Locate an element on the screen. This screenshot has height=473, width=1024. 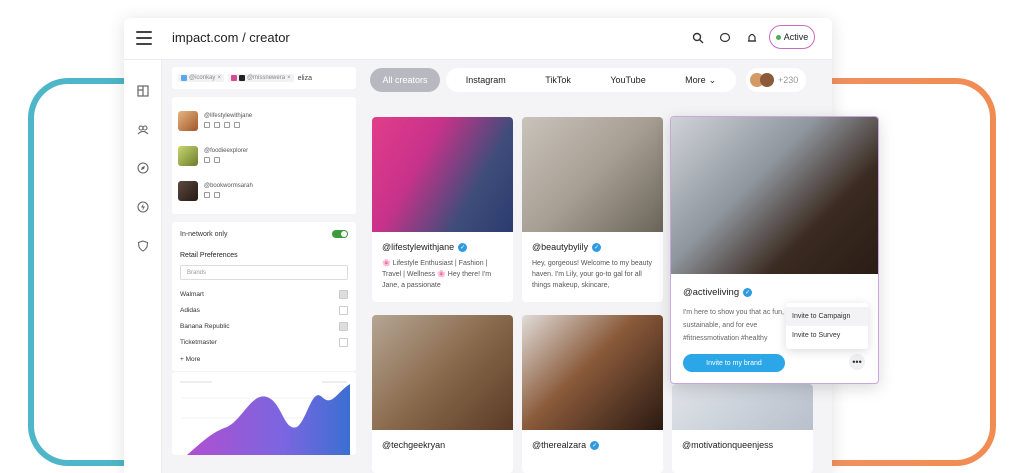
menu-item-invite-campaign: Invite to Campaign is located at coordinates (827, 316).